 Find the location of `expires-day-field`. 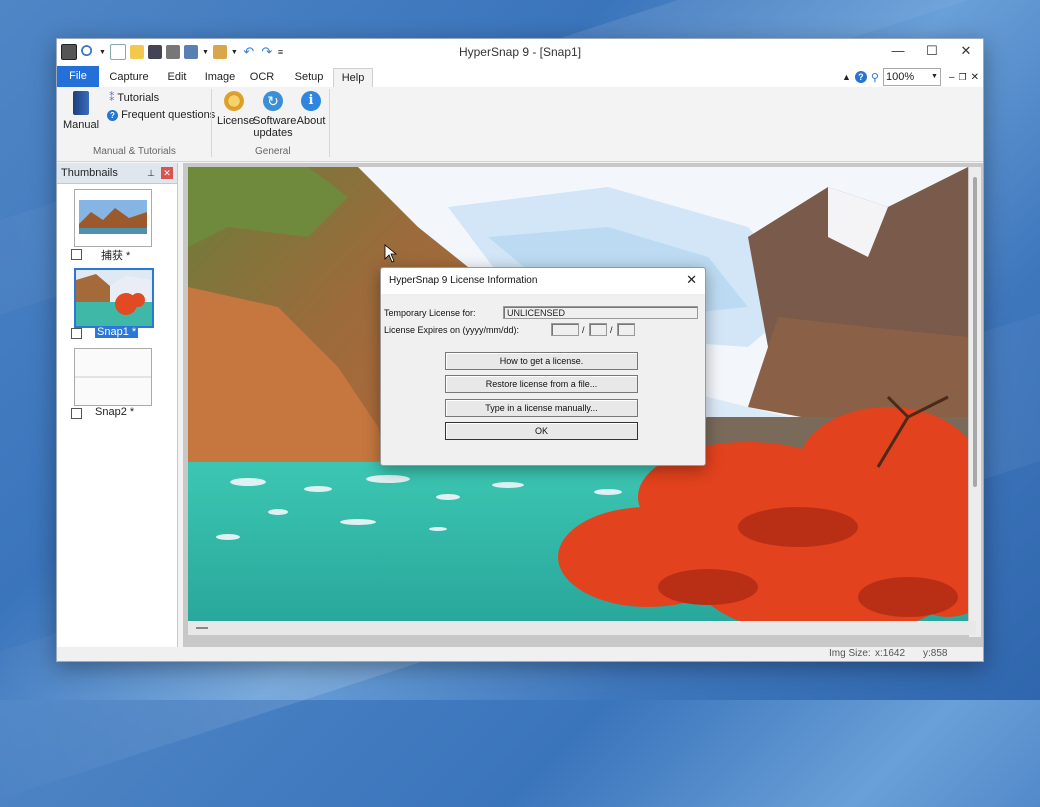

expires-day-field is located at coordinates (626, 329).